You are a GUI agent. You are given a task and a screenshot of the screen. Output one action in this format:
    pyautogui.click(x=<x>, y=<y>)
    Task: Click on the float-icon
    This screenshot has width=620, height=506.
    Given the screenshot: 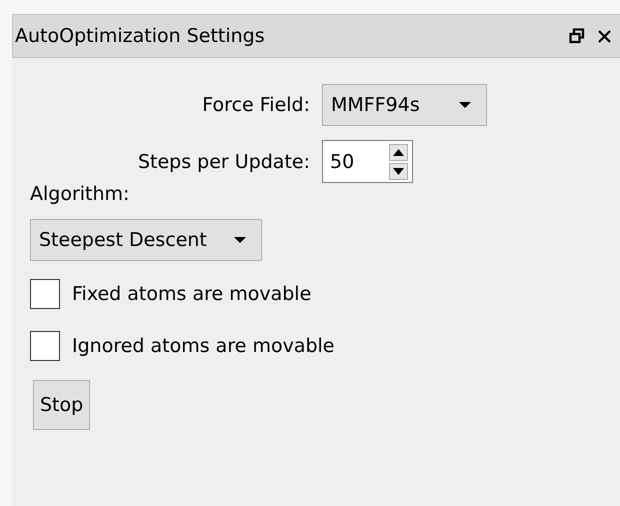 What is the action you would take?
    pyautogui.click(x=577, y=36)
    